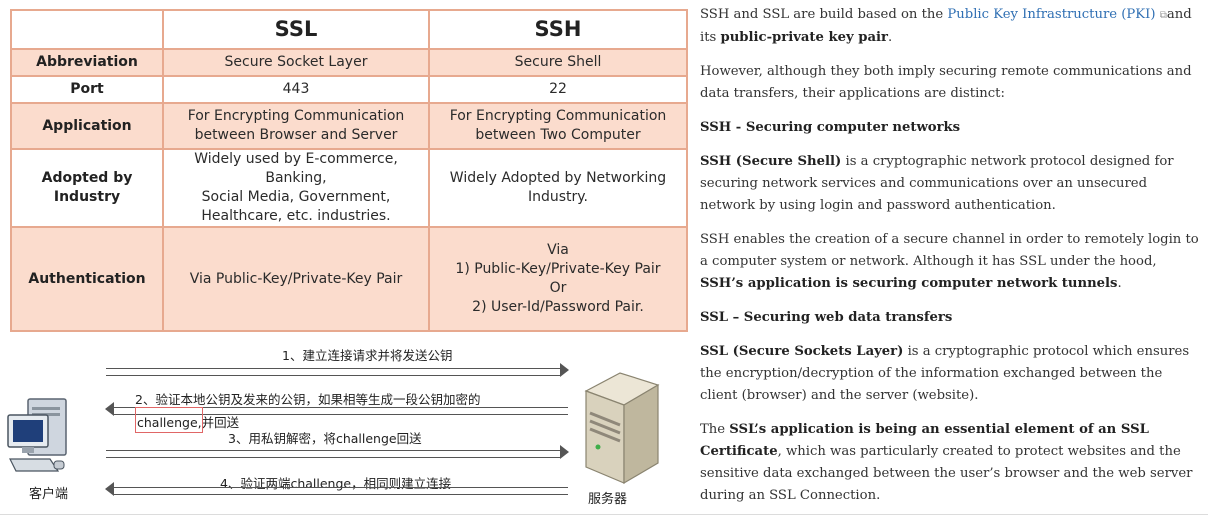 Image resolution: width=1208 pixels, height=520 pixels. Describe the element at coordinates (830, 127) in the screenshot. I see `heading-text: SSH - Securing computer networks` at that location.